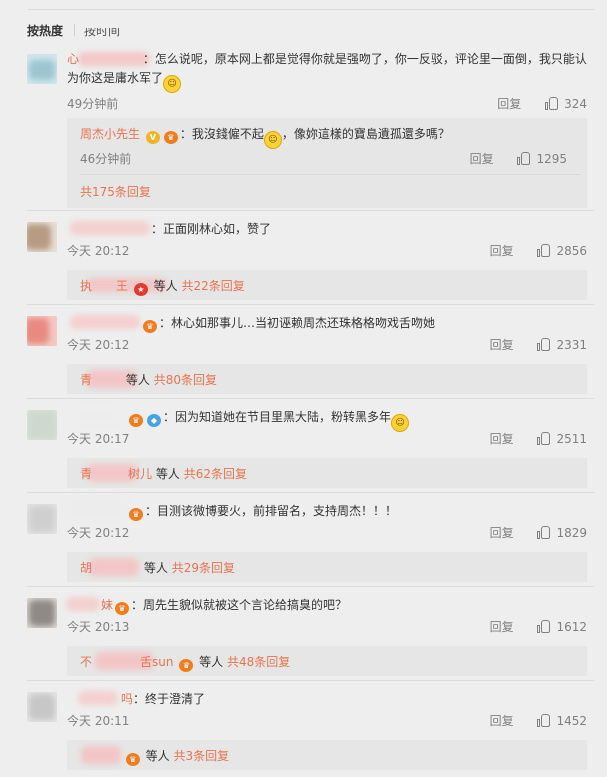 The height and width of the screenshot is (777, 607). What do you see at coordinates (330, 174) in the screenshot?
I see `subreply-divider` at bounding box center [330, 174].